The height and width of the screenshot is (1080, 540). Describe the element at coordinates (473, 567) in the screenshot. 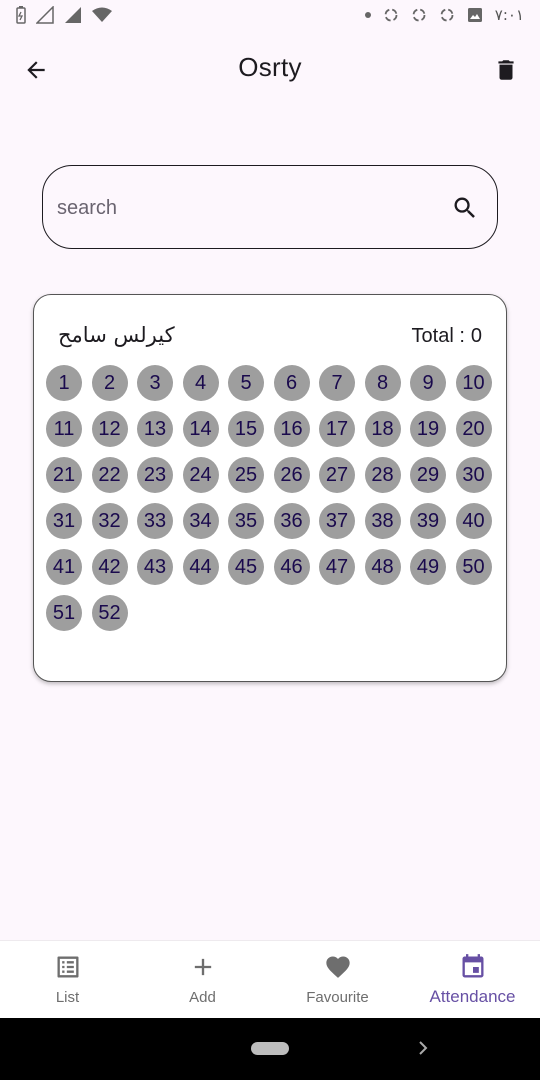

I see `attendance-number-50: 50` at that location.